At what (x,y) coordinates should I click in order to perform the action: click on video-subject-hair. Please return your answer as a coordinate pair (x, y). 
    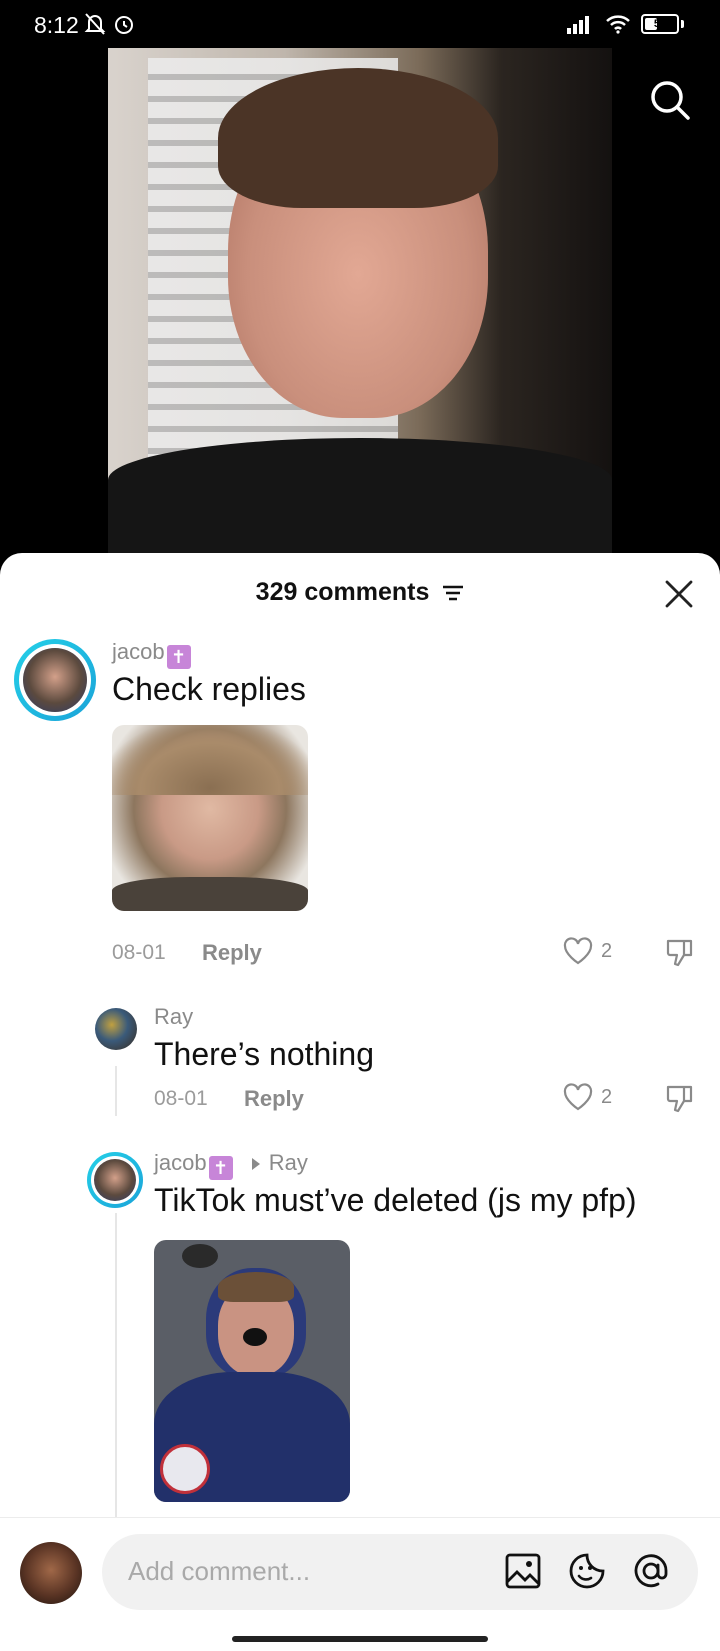
    Looking at the image, I should click on (358, 138).